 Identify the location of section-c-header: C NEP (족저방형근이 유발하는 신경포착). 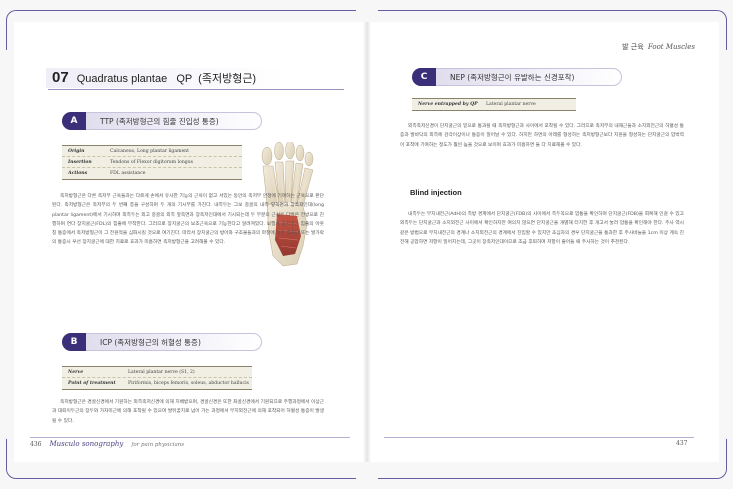
(517, 77).